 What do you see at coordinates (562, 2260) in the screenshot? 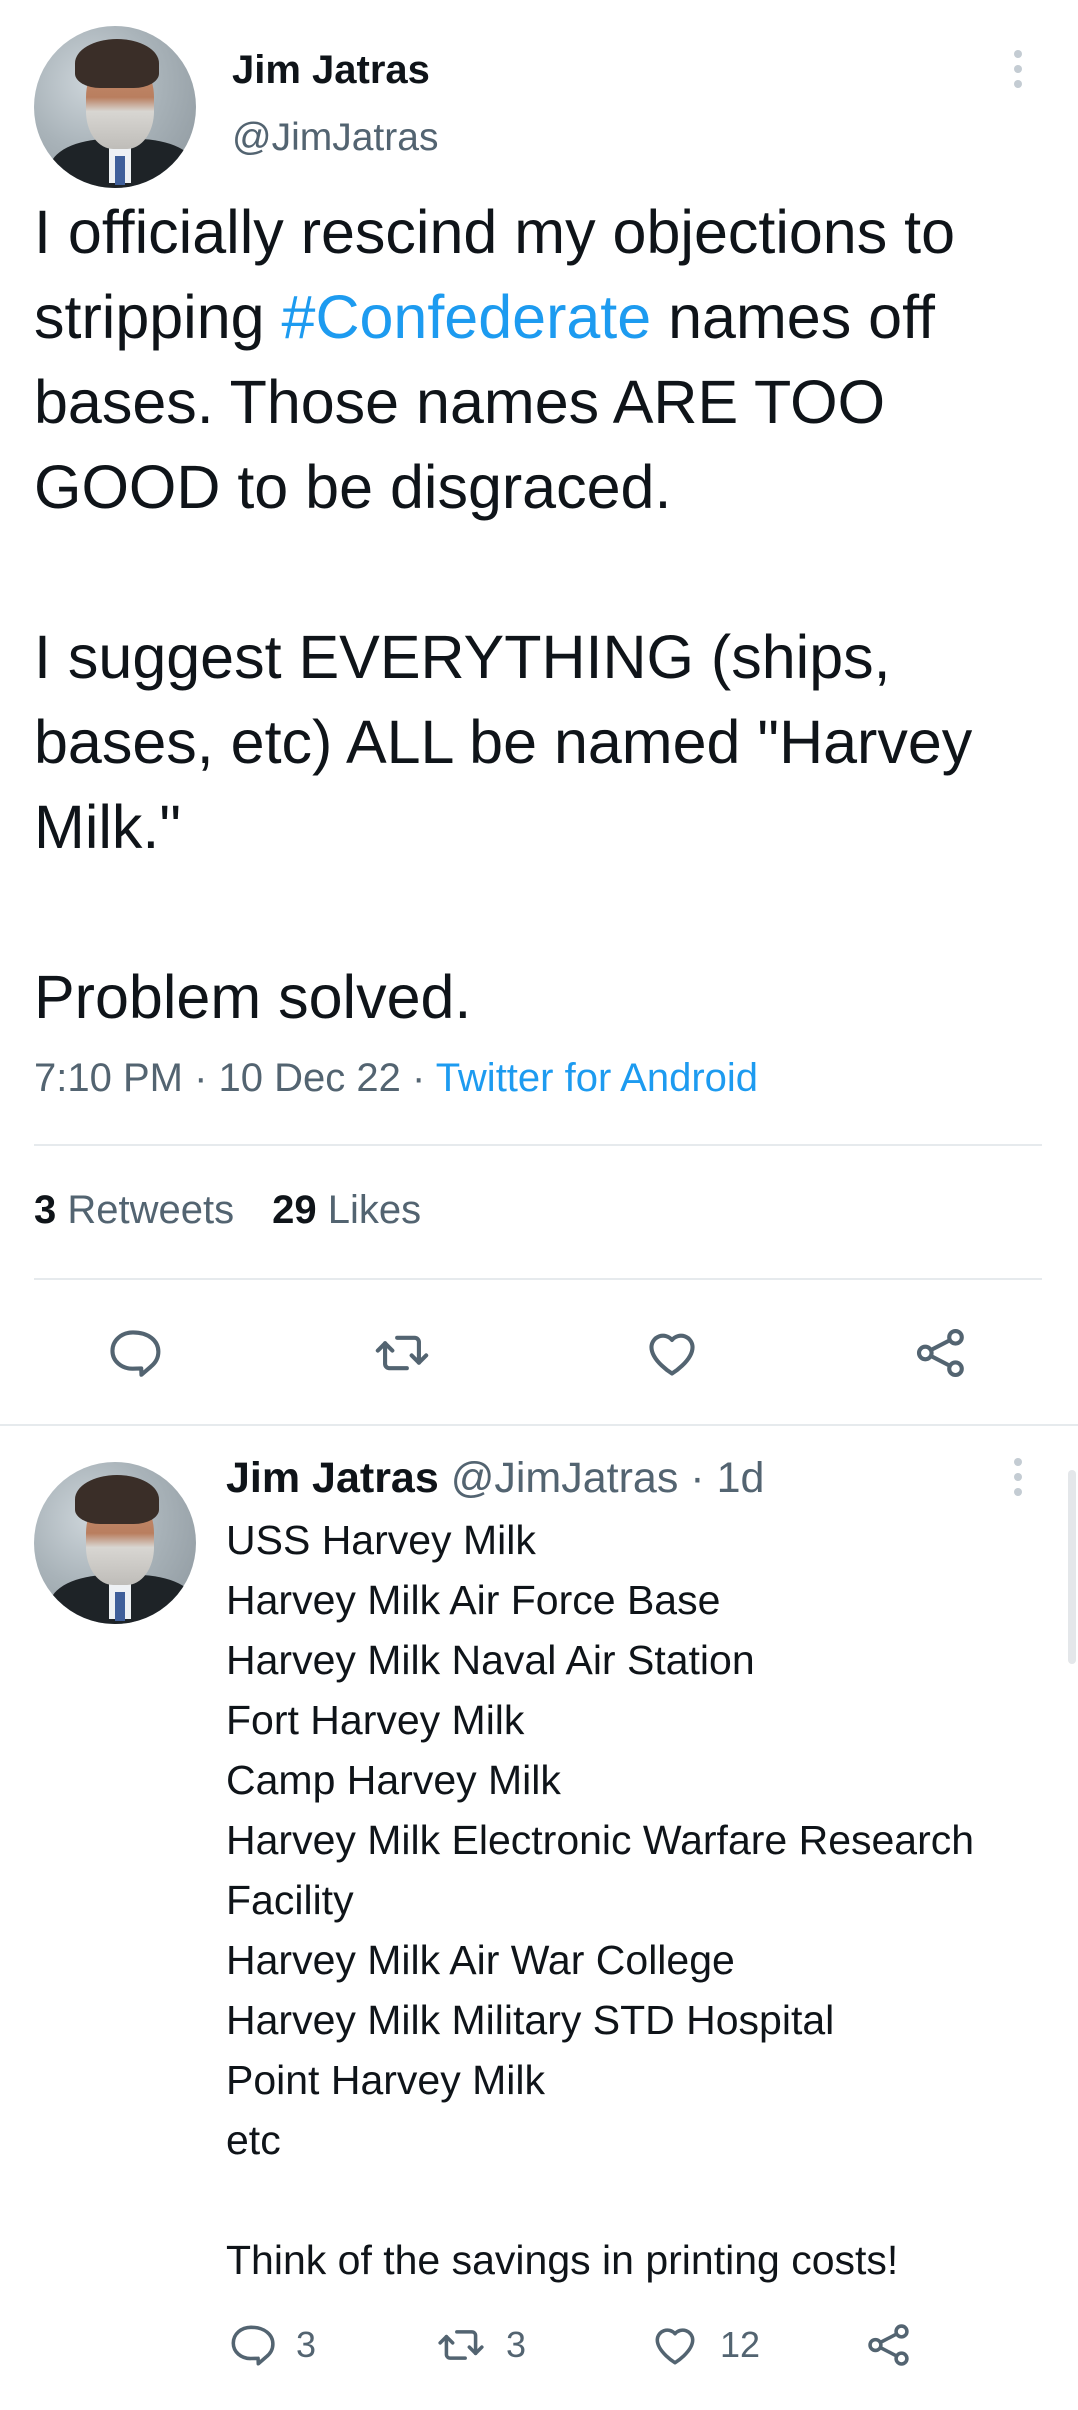
I see `reply-closing: Think of the savings in printing costs!` at bounding box center [562, 2260].